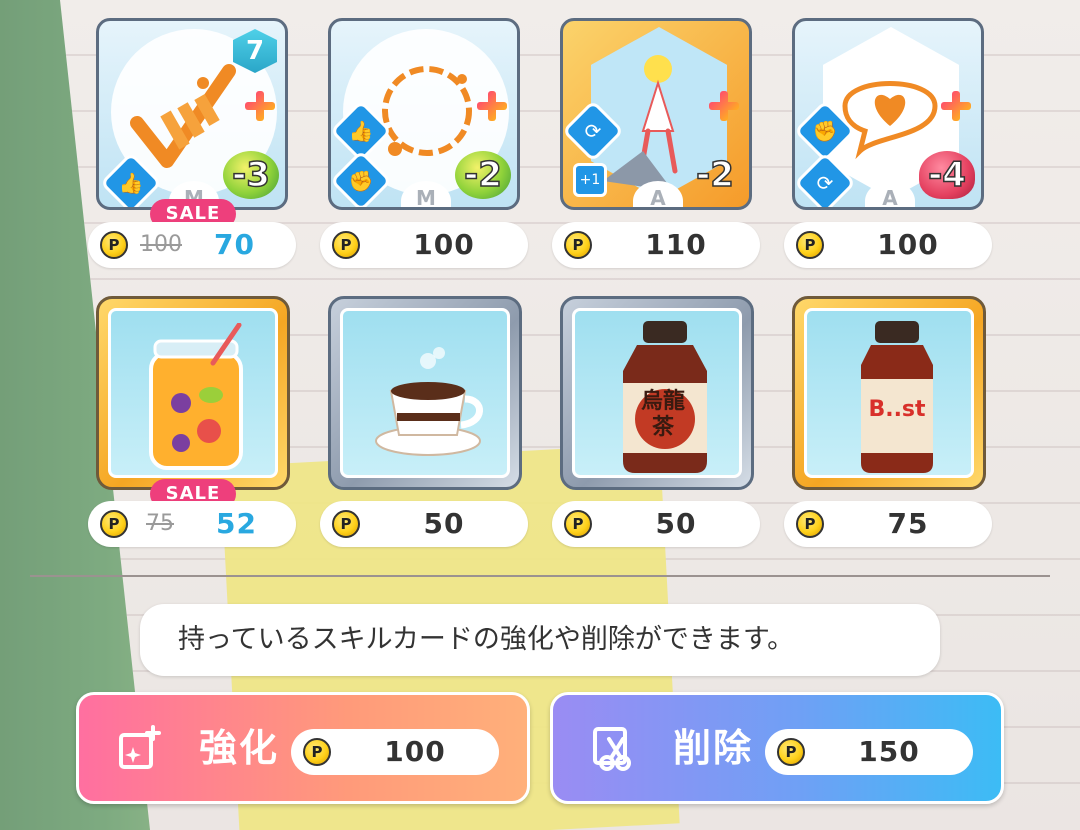 This screenshot has height=830, width=1080. What do you see at coordinates (676, 244) in the screenshot?
I see `price-value: 110` at bounding box center [676, 244].